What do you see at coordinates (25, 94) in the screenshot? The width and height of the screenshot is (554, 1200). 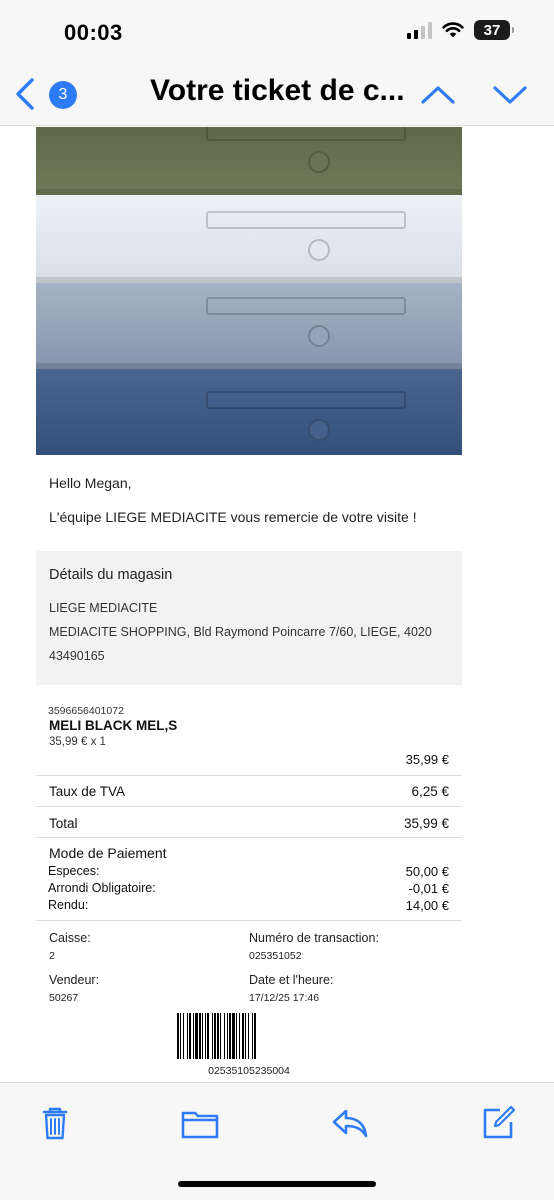 I see `chevron-left-icon` at bounding box center [25, 94].